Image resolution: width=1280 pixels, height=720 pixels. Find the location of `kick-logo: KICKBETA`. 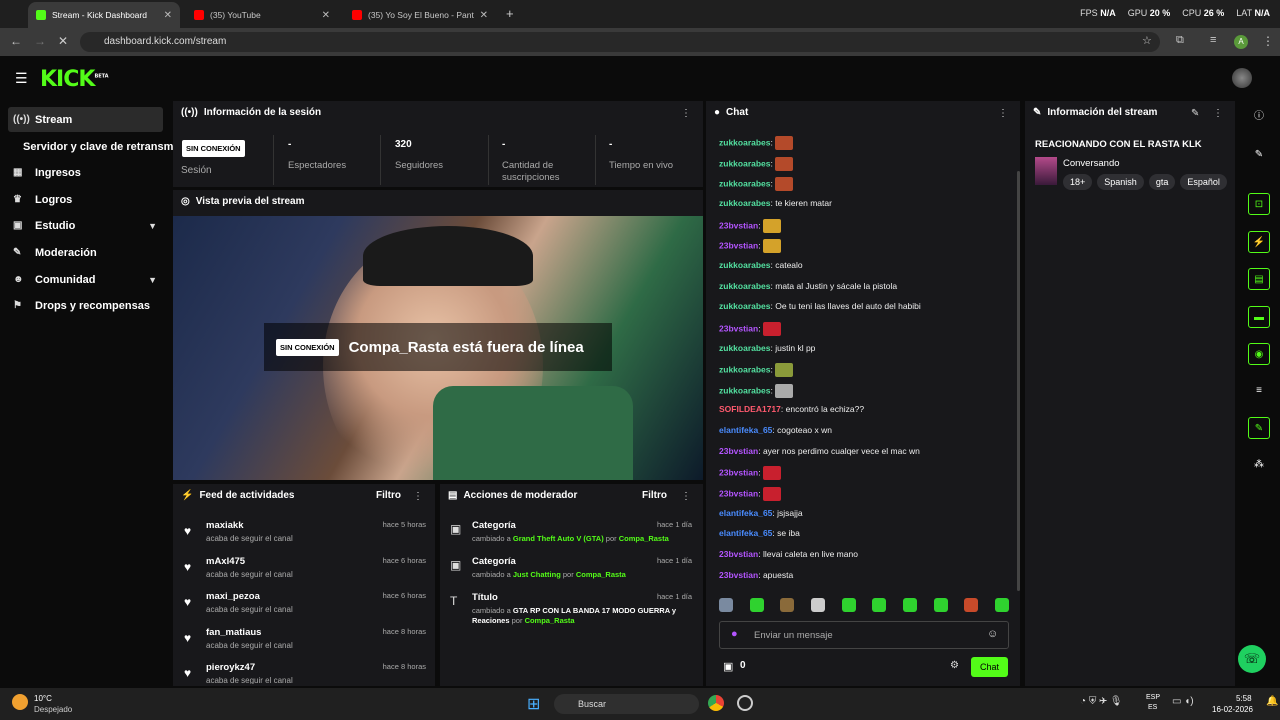

kick-logo: KICKBETA is located at coordinates (74, 79).